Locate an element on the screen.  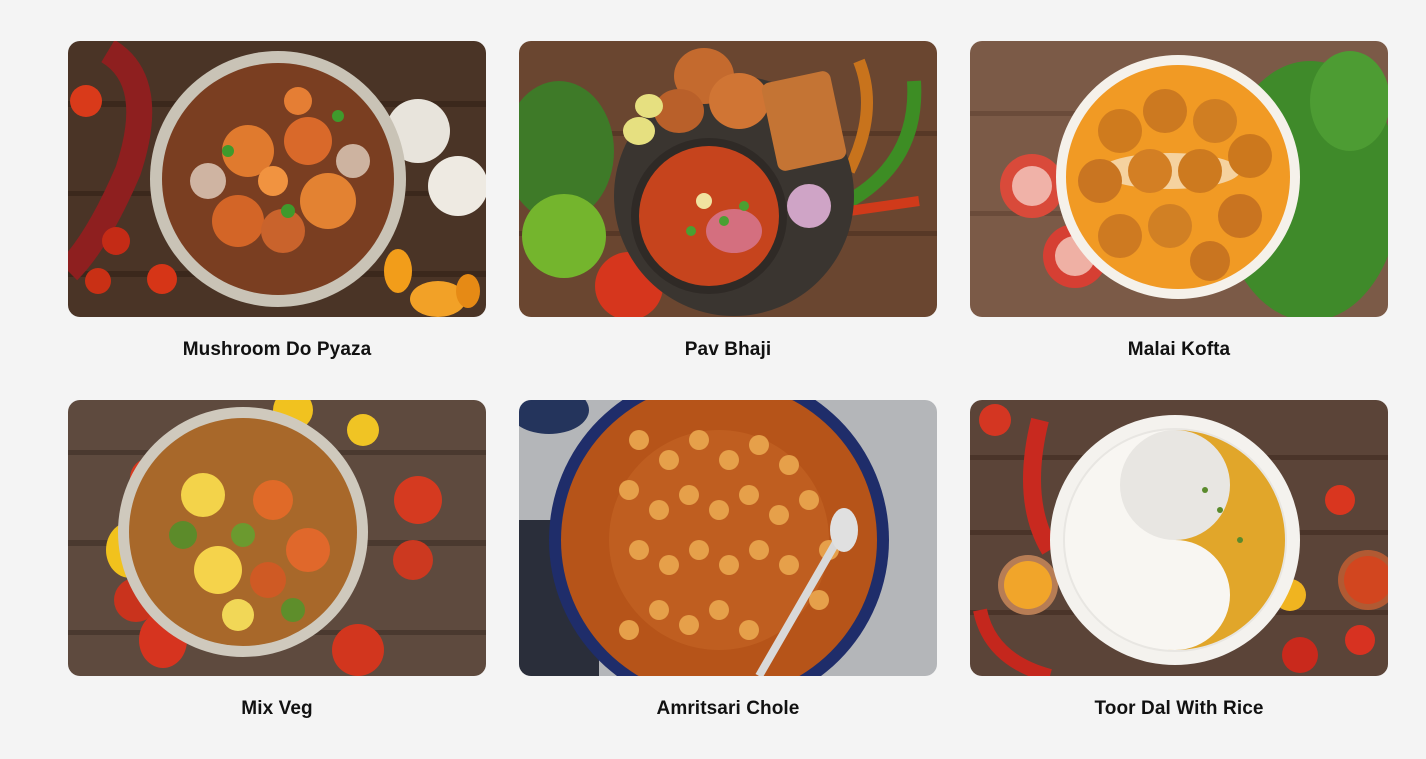
dish-title: Mushroom Do Pyaza is located at coordinates (277, 350).